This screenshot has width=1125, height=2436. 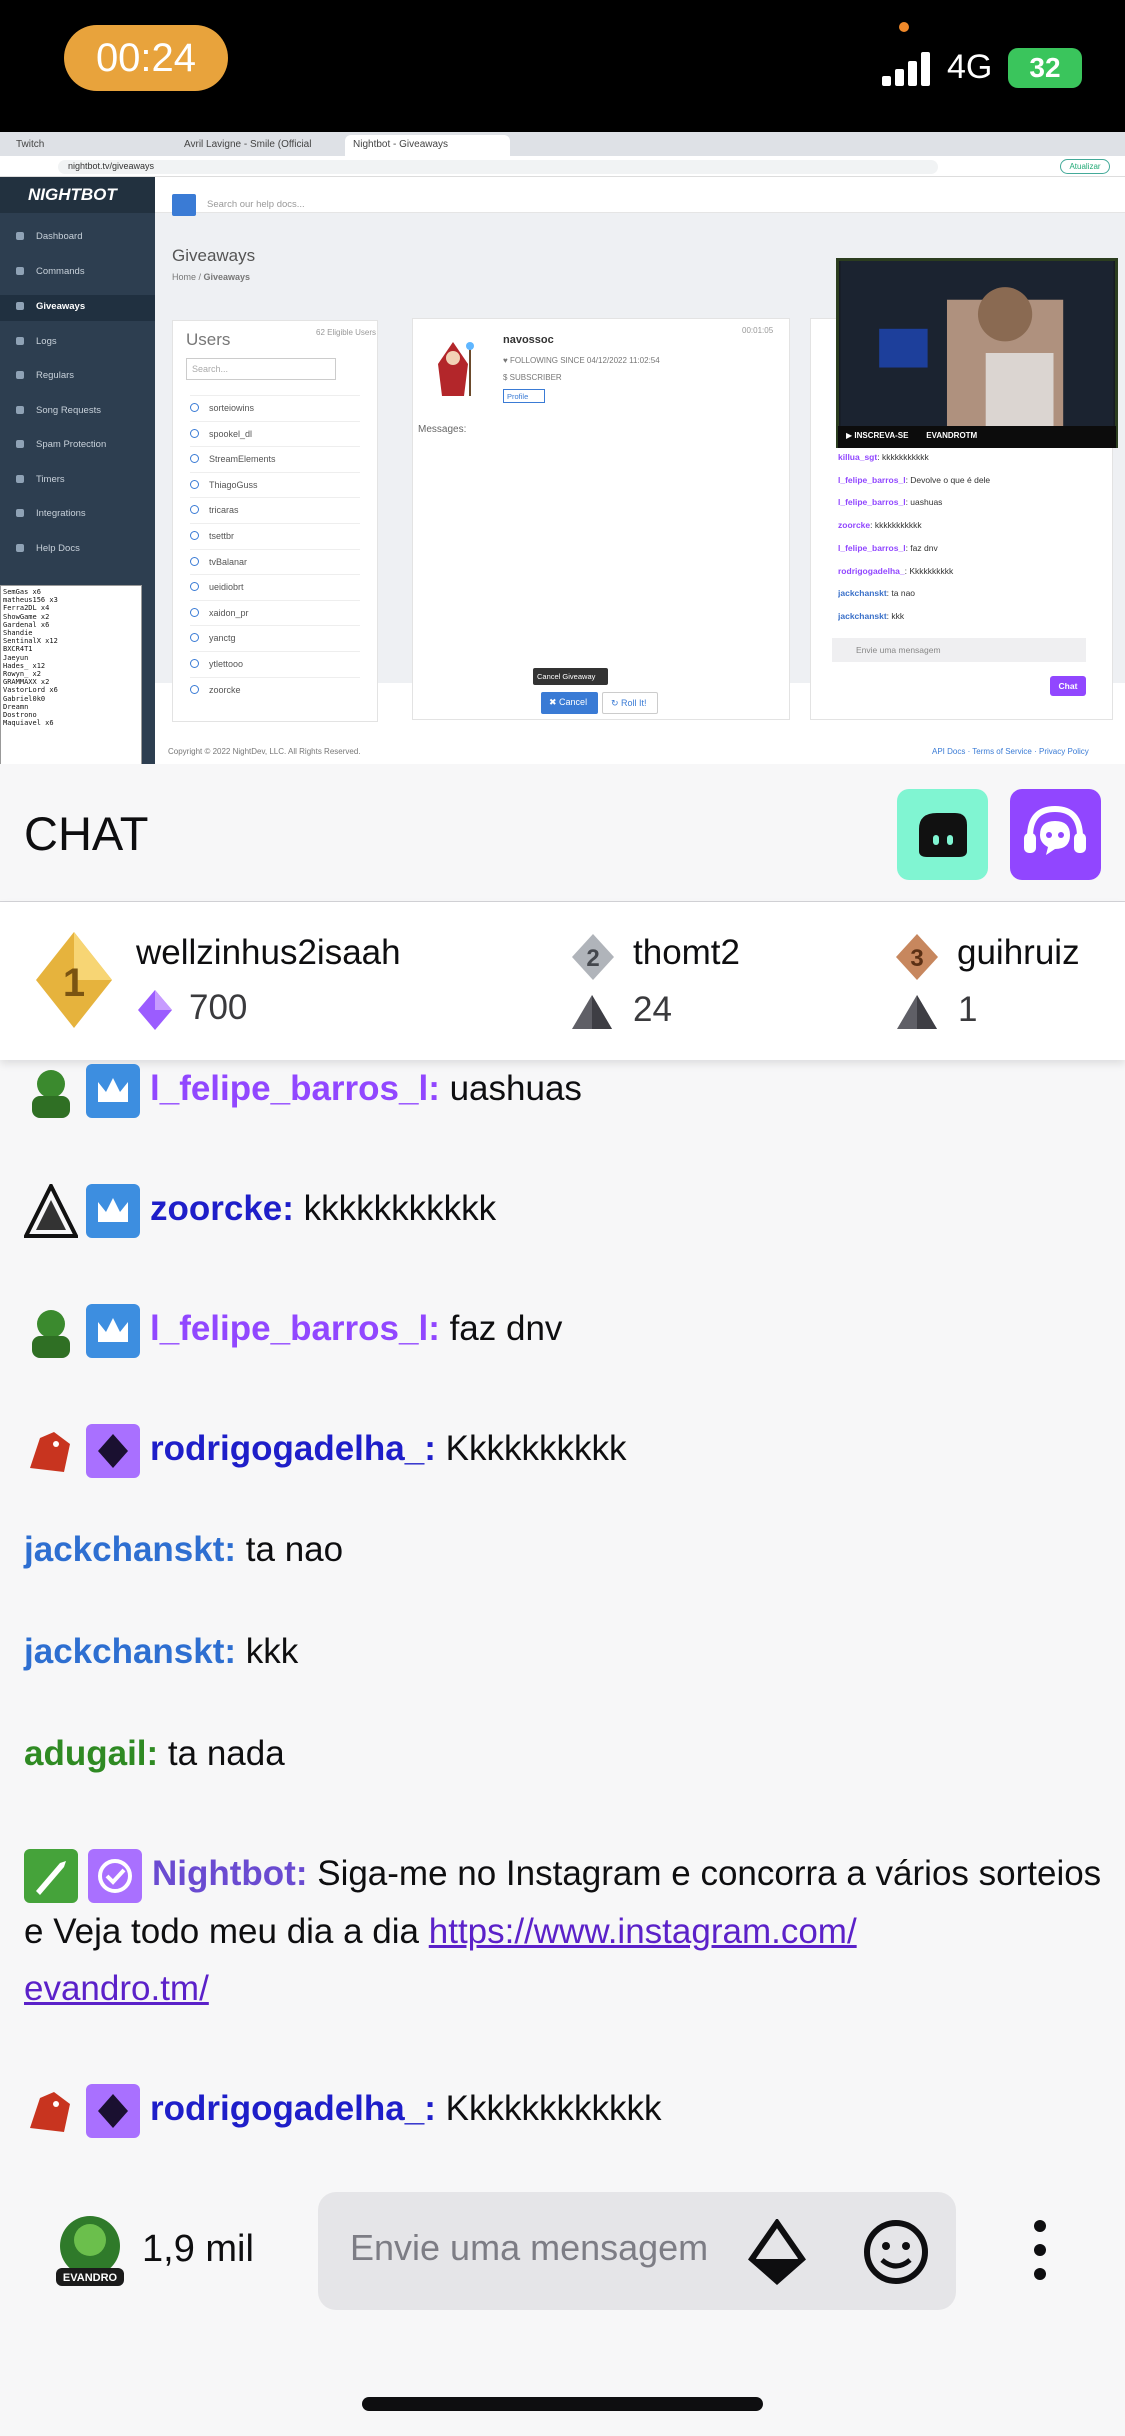 I want to click on chat-username: adugail:, so click(x=91, y=1753).